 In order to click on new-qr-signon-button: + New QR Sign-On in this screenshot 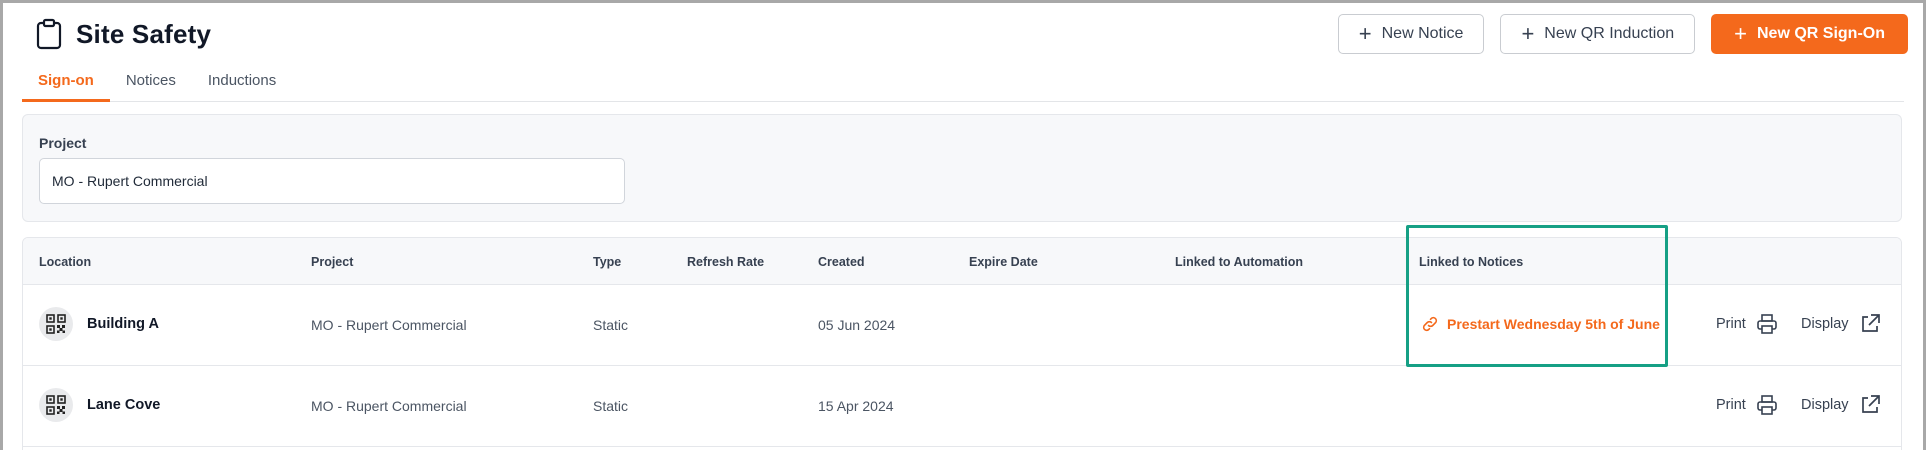, I will do `click(1809, 34)`.